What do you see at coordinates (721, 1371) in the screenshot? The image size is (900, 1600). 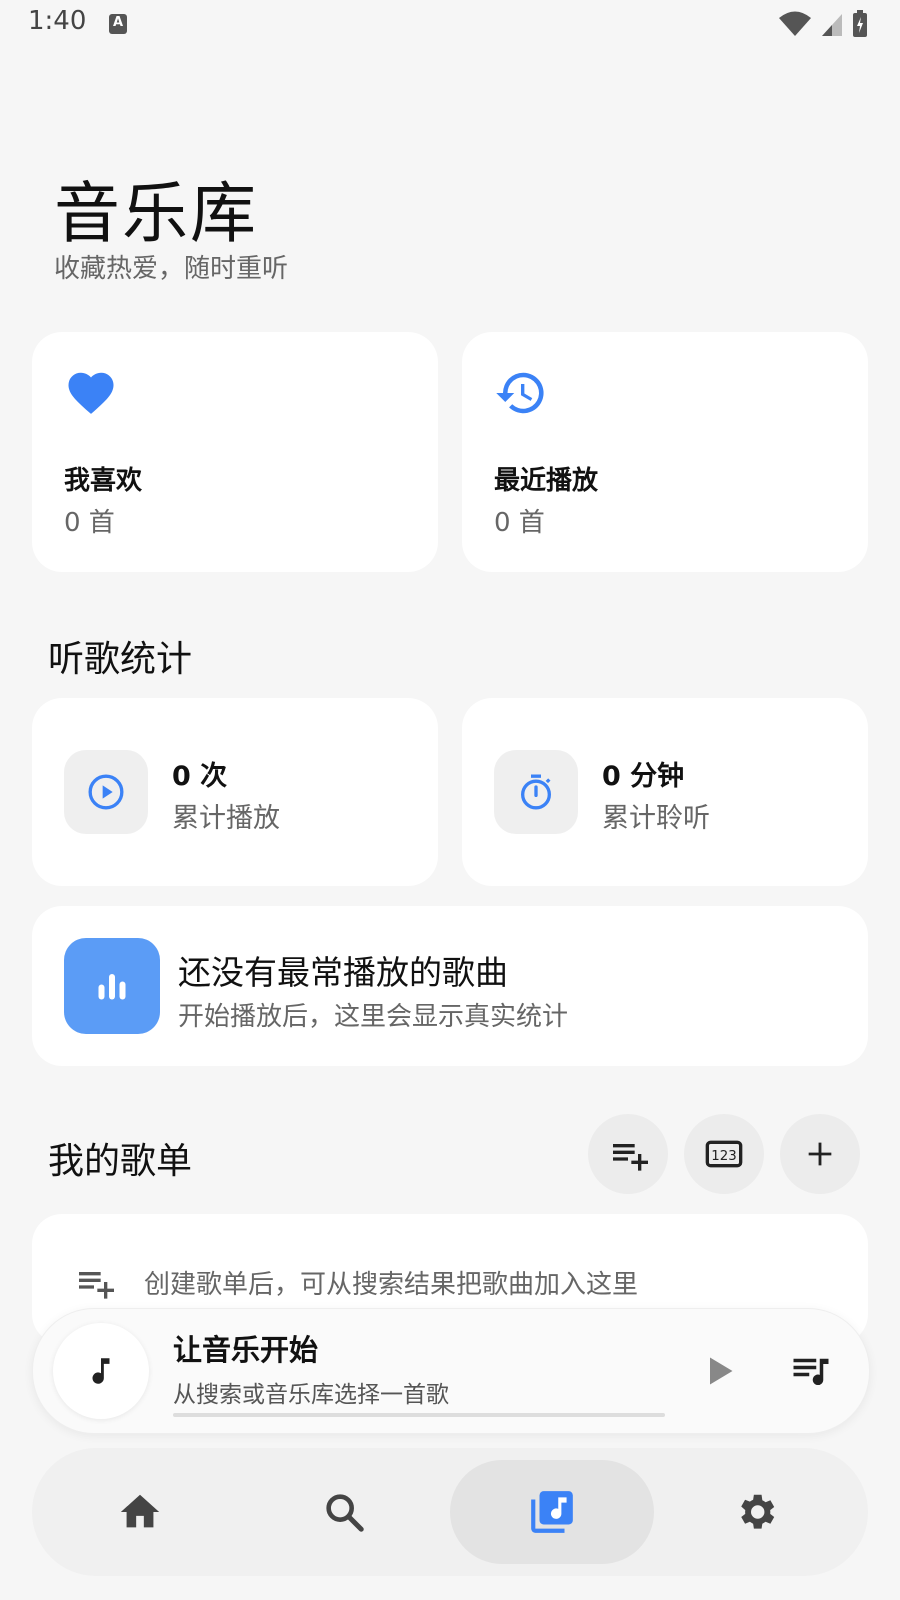 I see `play-icon` at bounding box center [721, 1371].